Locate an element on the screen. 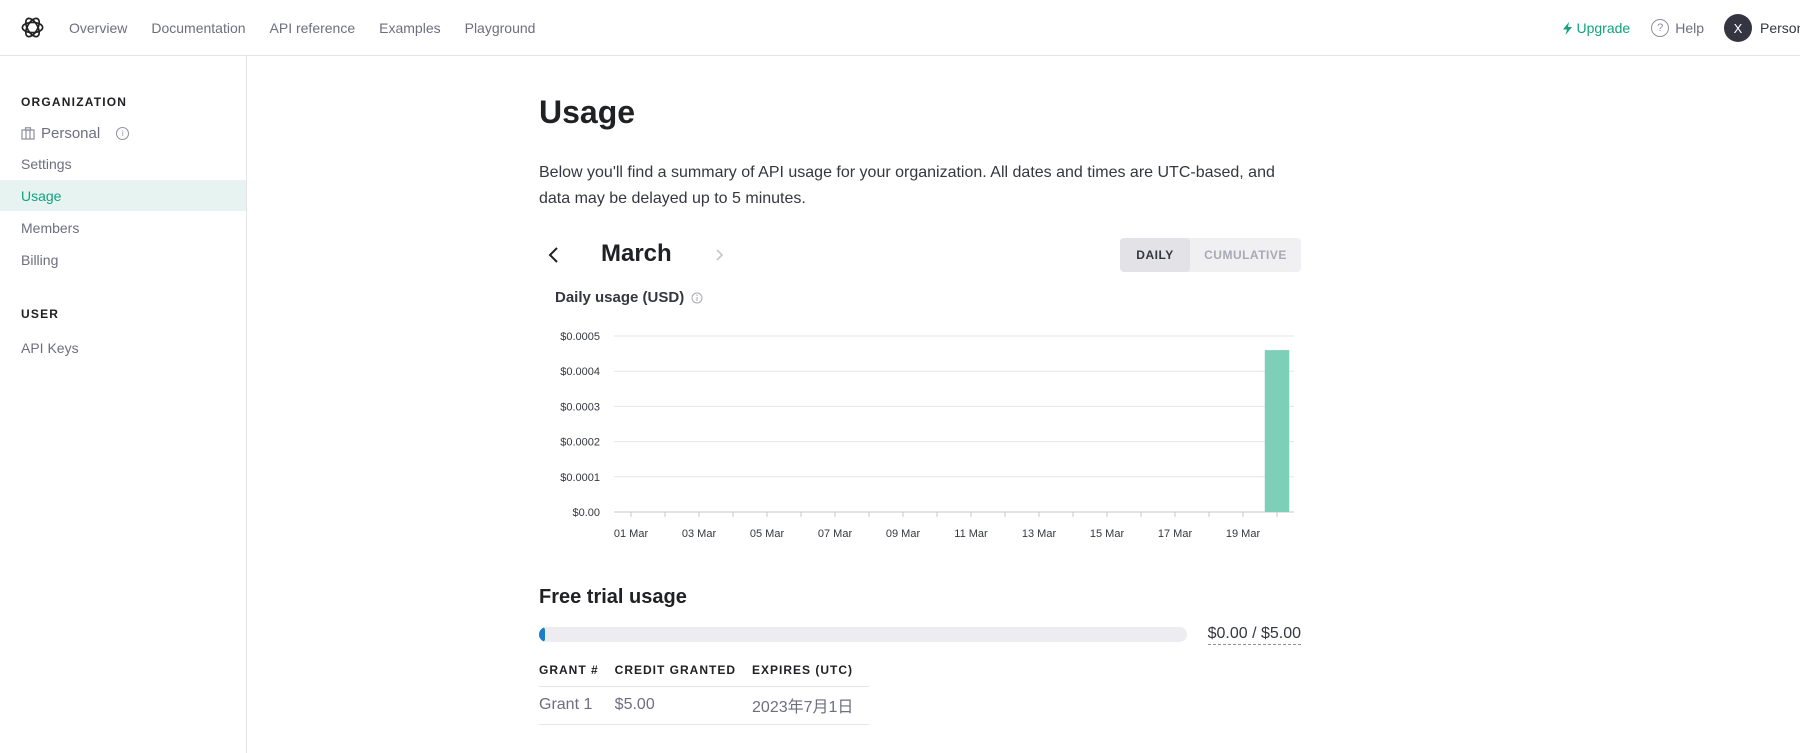 The image size is (1800, 753). organization-heading: ORGANIZATION is located at coordinates (74, 102).